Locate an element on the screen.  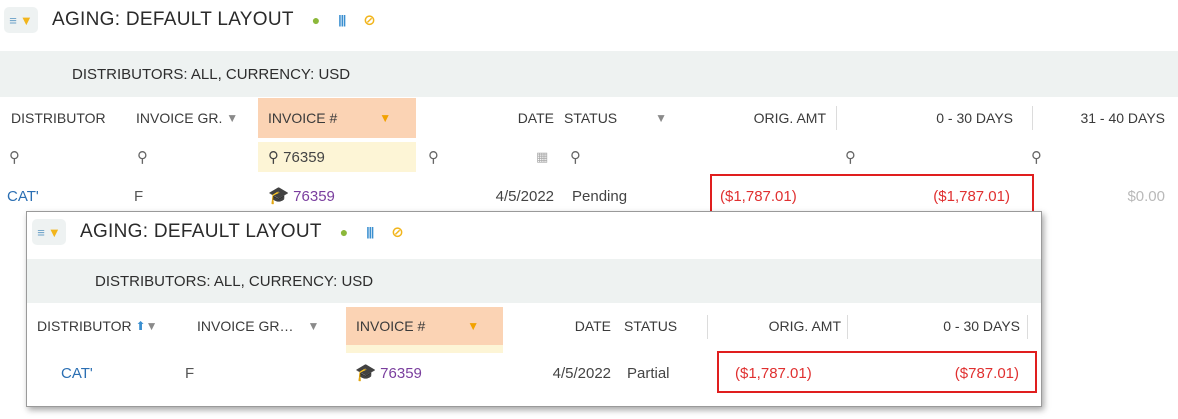
header-distributor: DISTRIBUTOR is located at coordinates (68, 118).